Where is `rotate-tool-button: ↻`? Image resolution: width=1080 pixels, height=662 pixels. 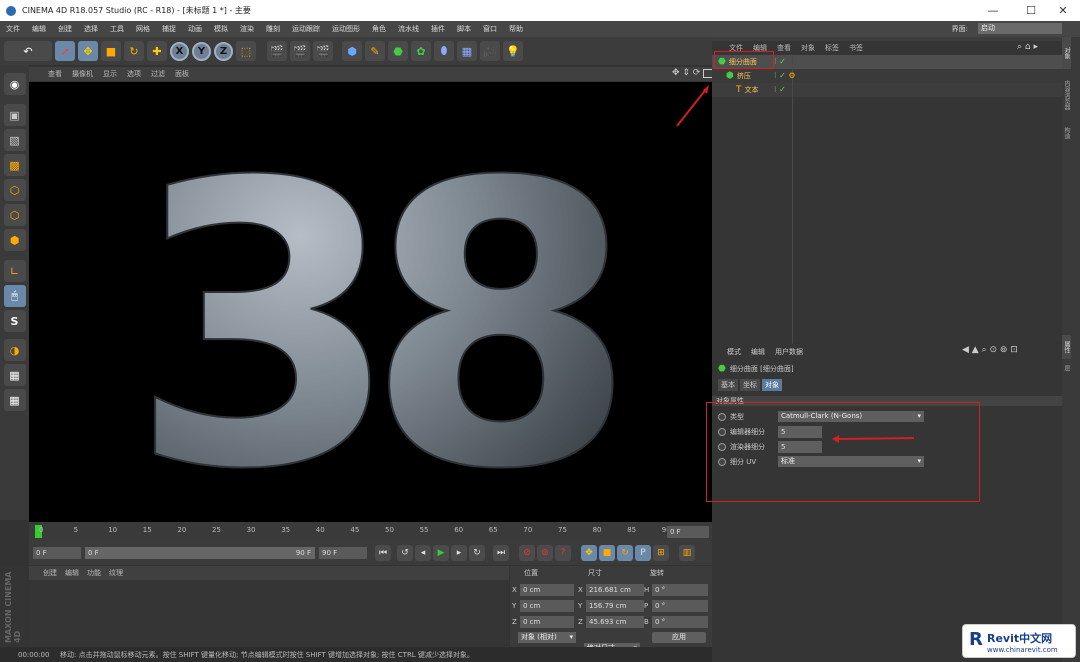
rotate-tool-button: ↻ is located at coordinates (134, 51).